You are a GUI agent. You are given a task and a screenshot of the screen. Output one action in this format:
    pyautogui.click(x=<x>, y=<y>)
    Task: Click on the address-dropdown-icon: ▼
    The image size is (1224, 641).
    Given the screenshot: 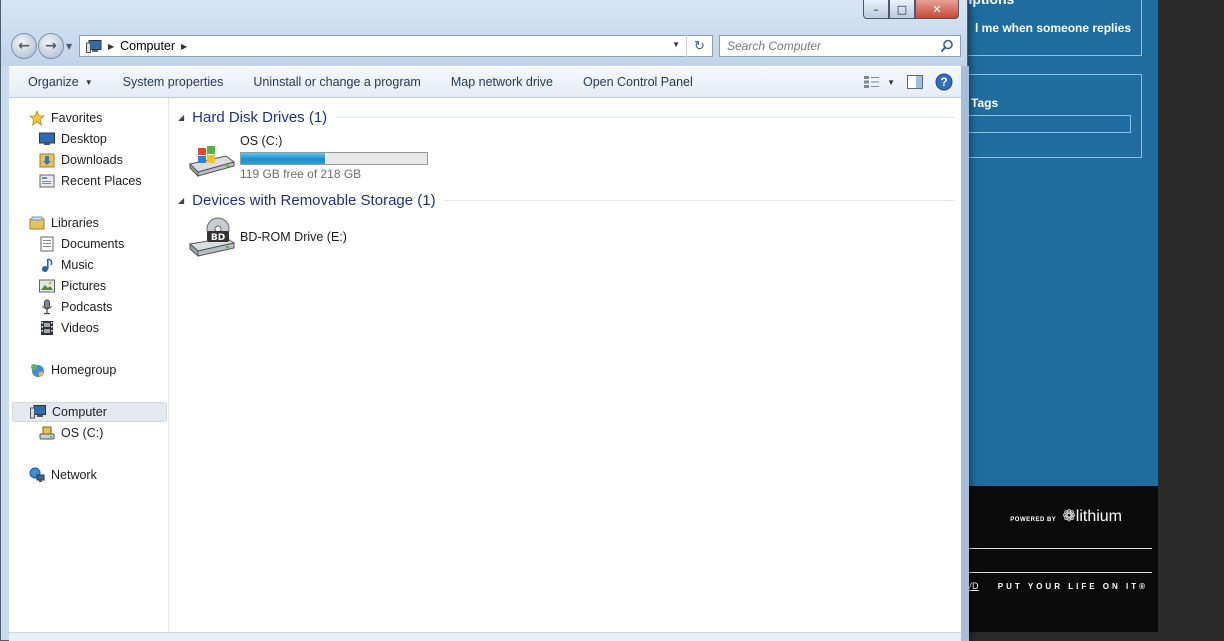 What is the action you would take?
    pyautogui.click(x=676, y=44)
    